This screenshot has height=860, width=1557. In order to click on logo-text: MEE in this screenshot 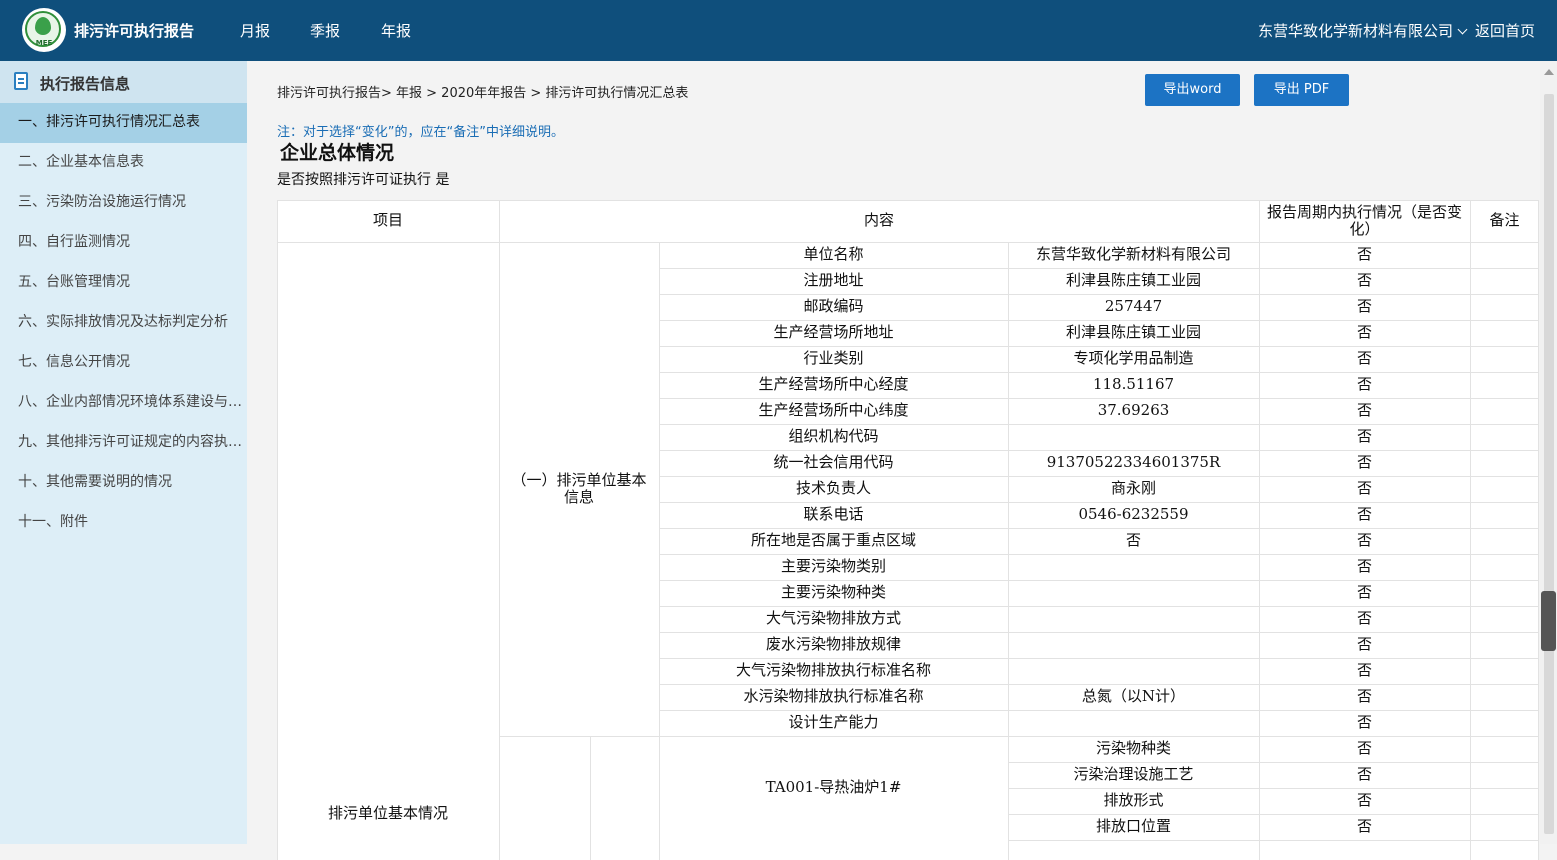, I will do `click(44, 43)`.